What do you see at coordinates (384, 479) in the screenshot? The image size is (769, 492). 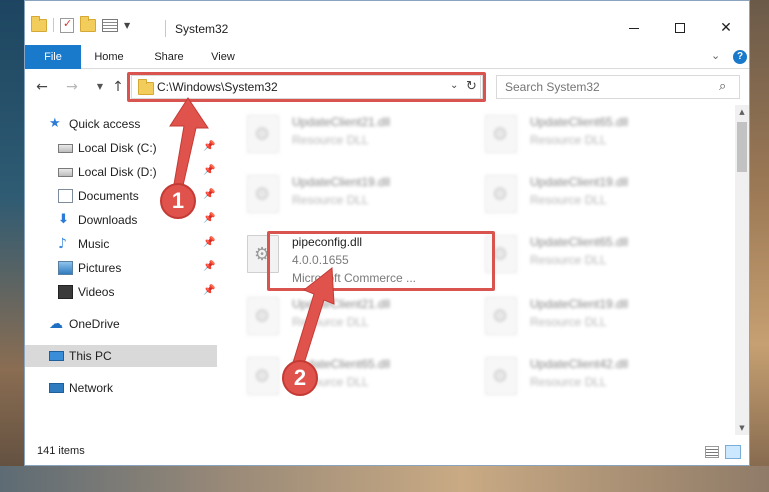 I see `desktop-wallpaper-bottom` at bounding box center [384, 479].